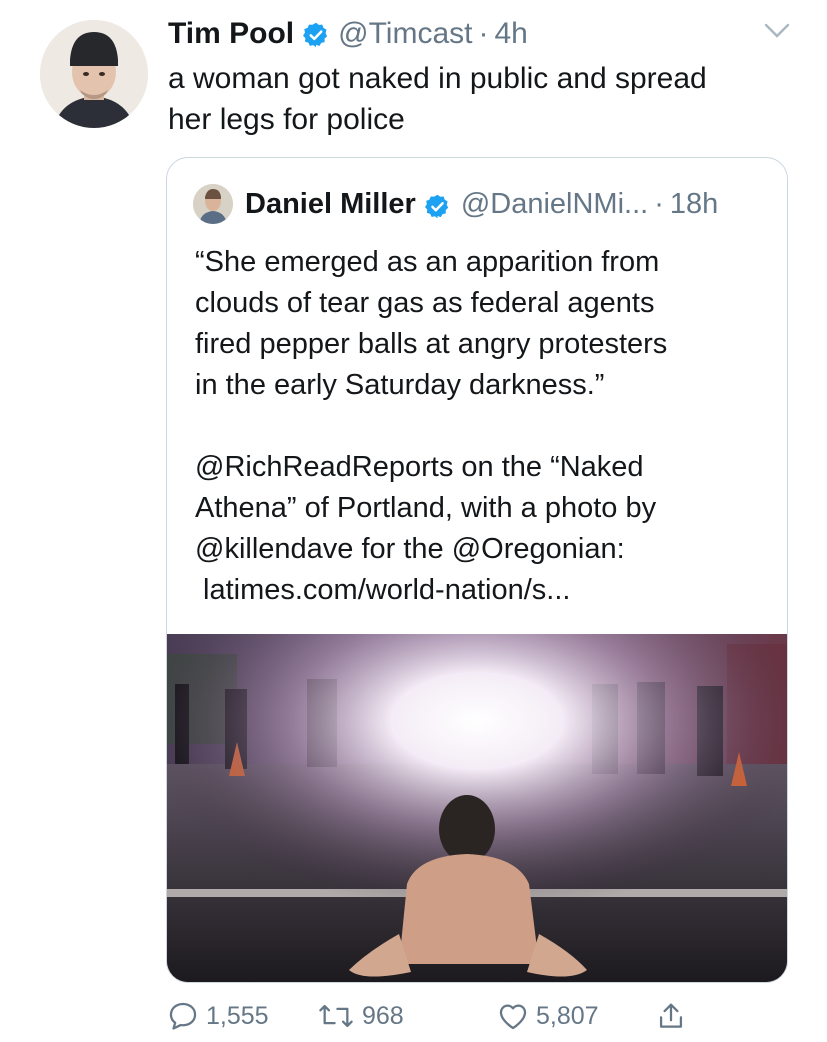 This screenshot has height=1042, width=827. I want to click on tweet-text-line: her legs for police, so click(286, 119).